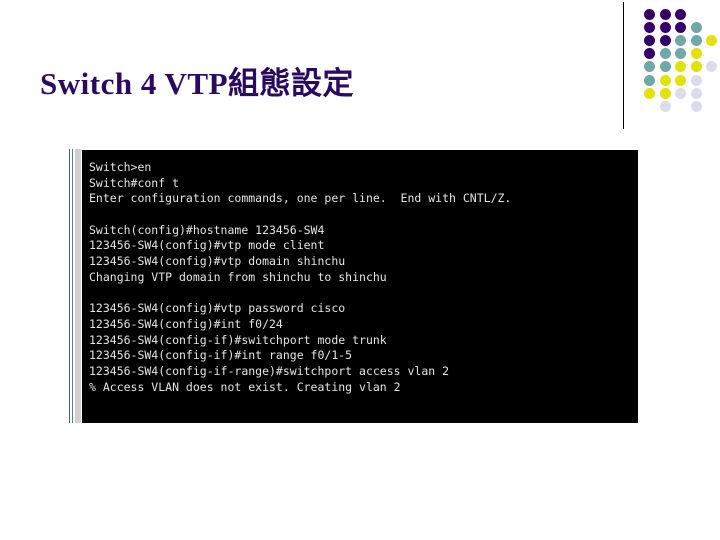  I want to click on border-rule-inner, so click(72, 286).